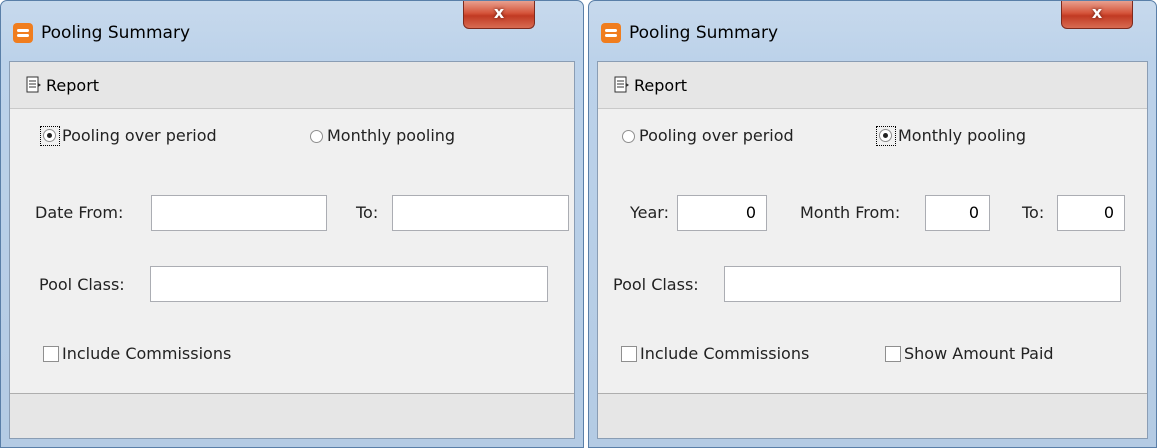  Describe the element at coordinates (850, 212) in the screenshot. I see `month-from-label: Month From:` at that location.